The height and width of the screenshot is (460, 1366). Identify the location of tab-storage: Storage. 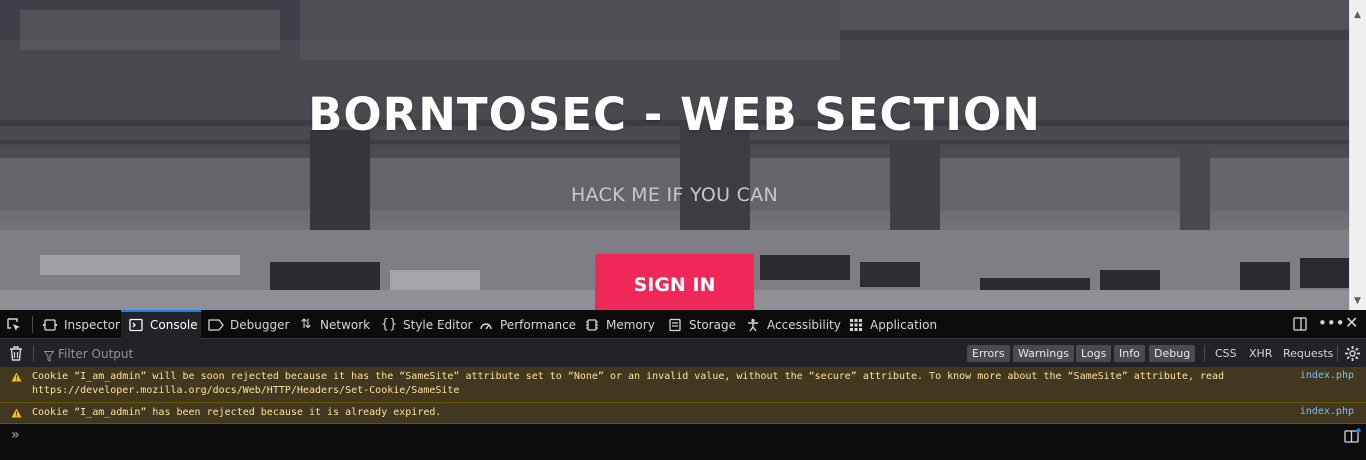
(701, 324).